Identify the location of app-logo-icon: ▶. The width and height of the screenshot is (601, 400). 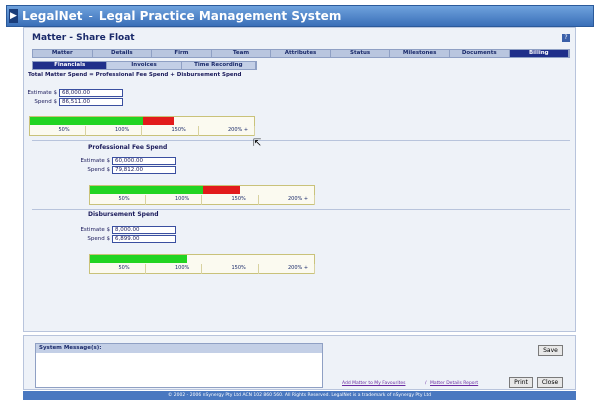
(13, 16).